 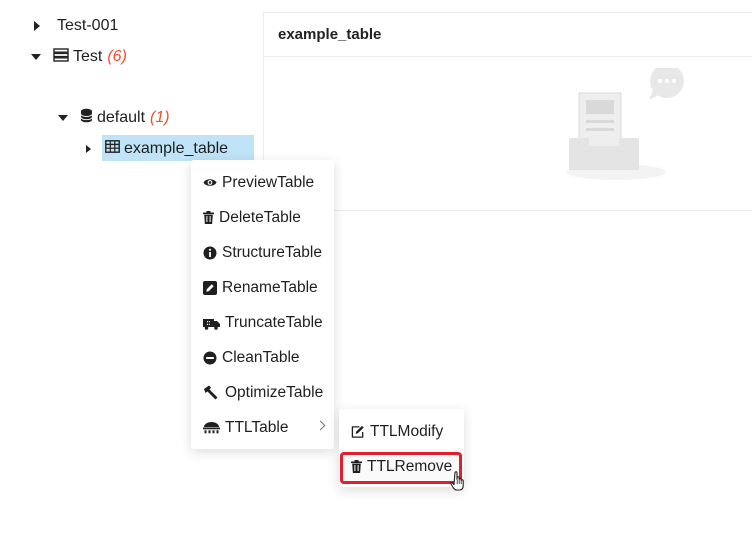 I want to click on ttl-icon, so click(x=211, y=428).